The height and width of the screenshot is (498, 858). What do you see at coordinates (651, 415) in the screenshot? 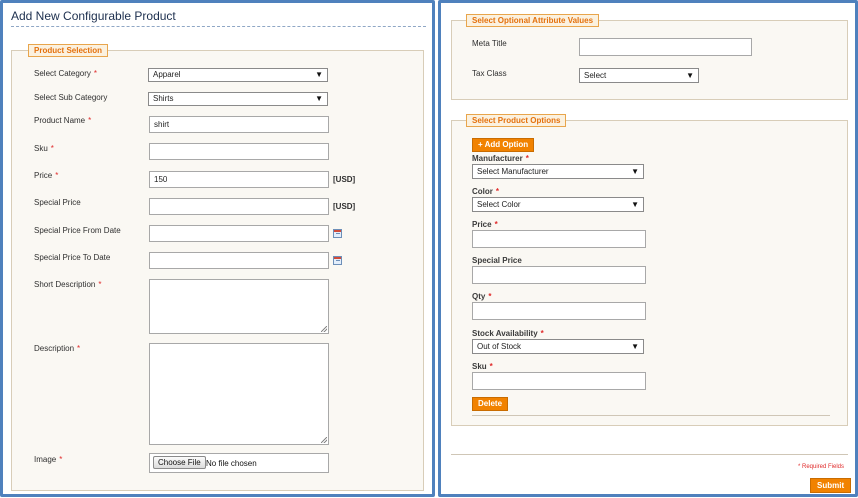
I see `option-divider` at bounding box center [651, 415].